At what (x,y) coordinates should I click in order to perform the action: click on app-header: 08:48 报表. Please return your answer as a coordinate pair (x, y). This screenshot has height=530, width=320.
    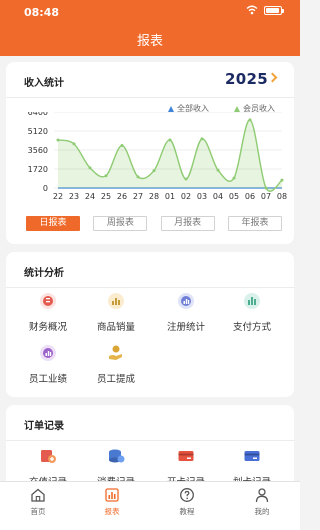
    Looking at the image, I should click on (150, 28).